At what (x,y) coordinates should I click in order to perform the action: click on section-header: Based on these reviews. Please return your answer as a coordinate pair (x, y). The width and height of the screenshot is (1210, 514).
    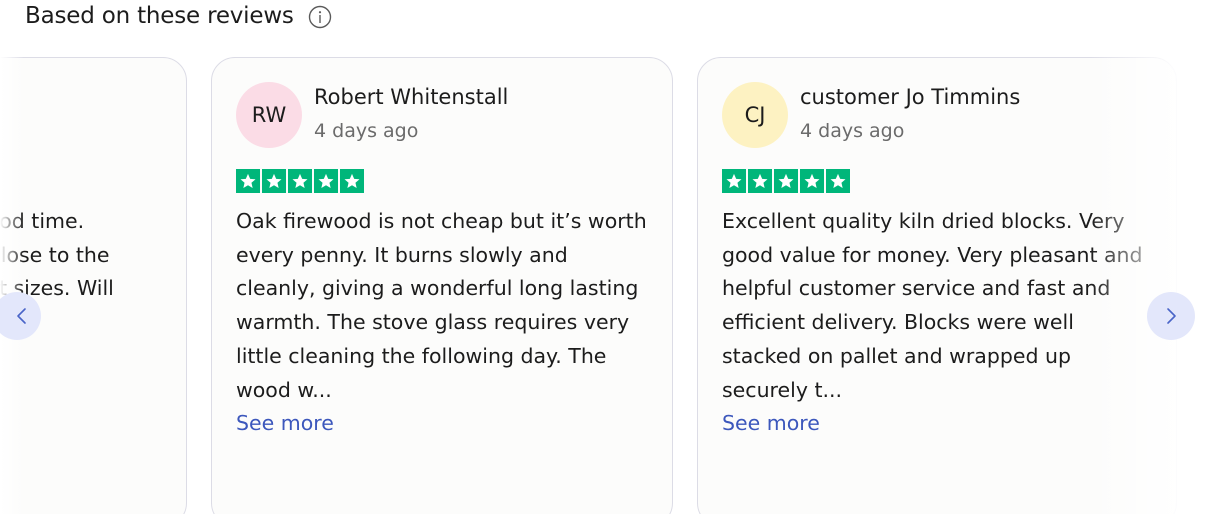
    Looking at the image, I should click on (178, 15).